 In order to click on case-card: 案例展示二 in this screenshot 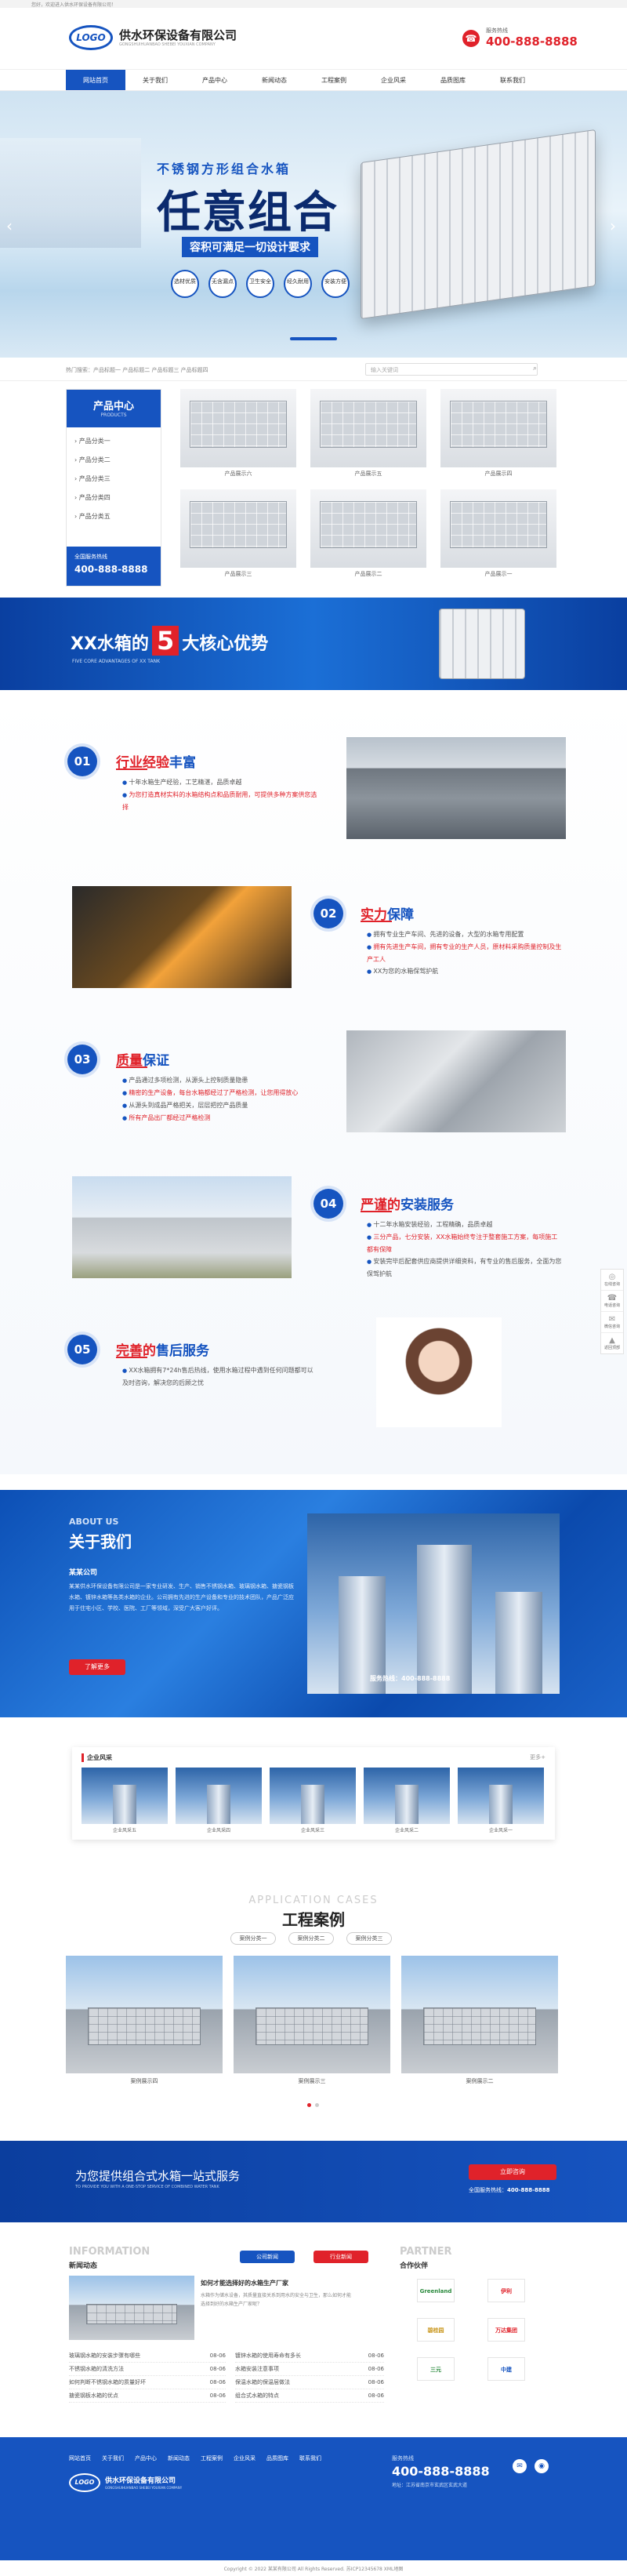, I will do `click(479, 2020)`.